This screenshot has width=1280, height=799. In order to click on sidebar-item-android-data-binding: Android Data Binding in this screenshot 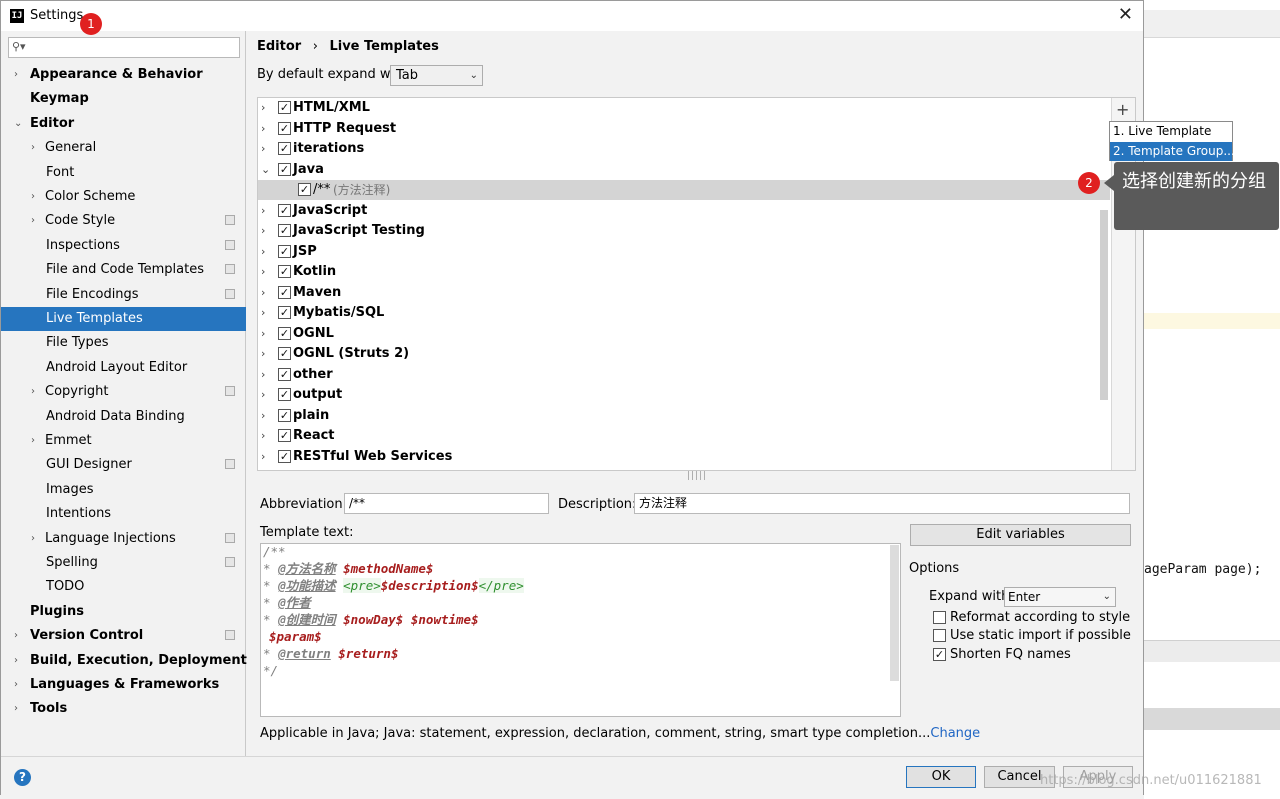, I will do `click(123, 417)`.